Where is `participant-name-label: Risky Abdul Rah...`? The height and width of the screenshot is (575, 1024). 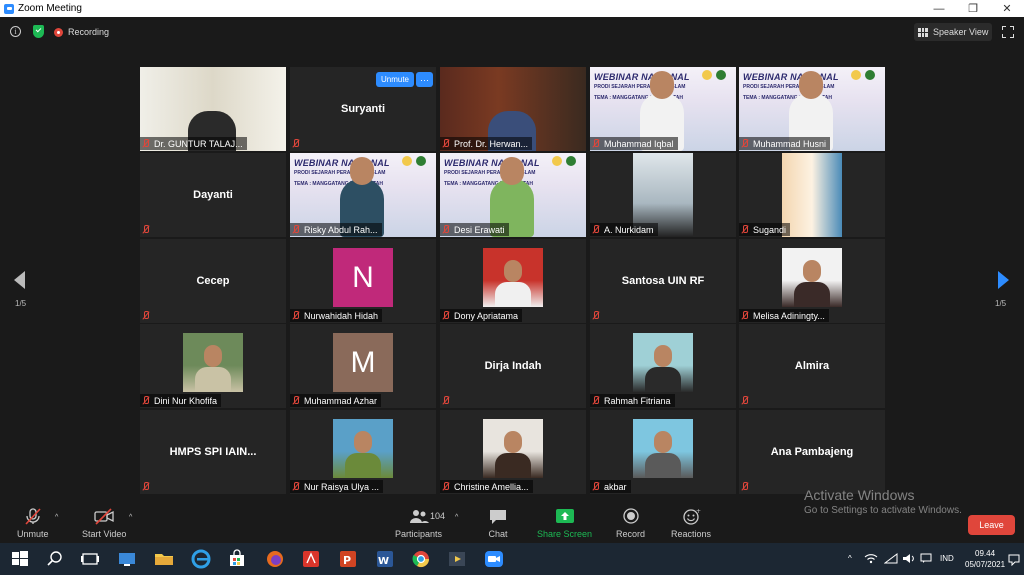 participant-name-label: Risky Abdul Rah... is located at coordinates (336, 229).